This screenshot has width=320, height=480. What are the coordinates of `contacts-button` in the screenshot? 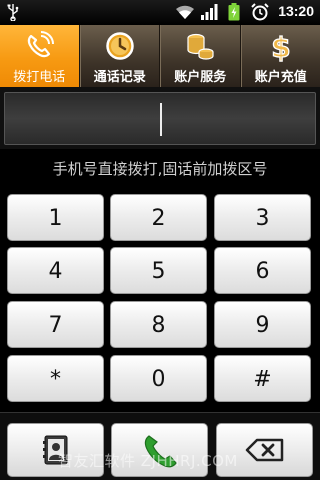 It's located at (55, 450).